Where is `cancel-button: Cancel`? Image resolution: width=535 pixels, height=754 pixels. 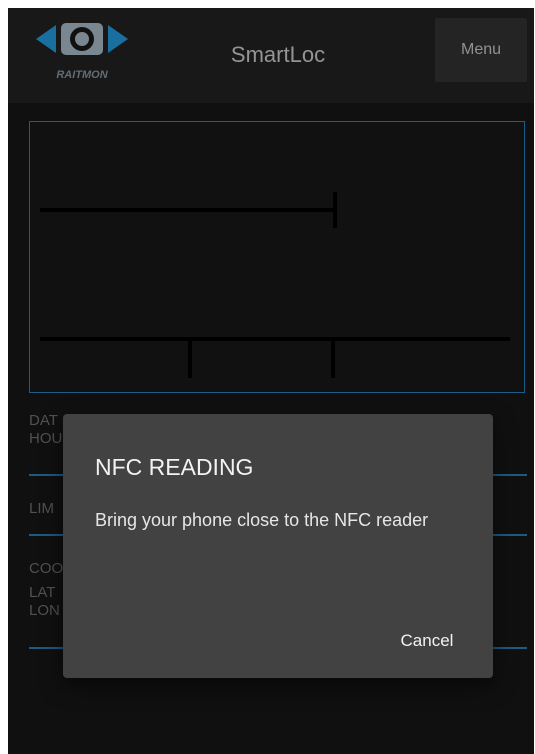 cancel-button: Cancel is located at coordinates (427, 641).